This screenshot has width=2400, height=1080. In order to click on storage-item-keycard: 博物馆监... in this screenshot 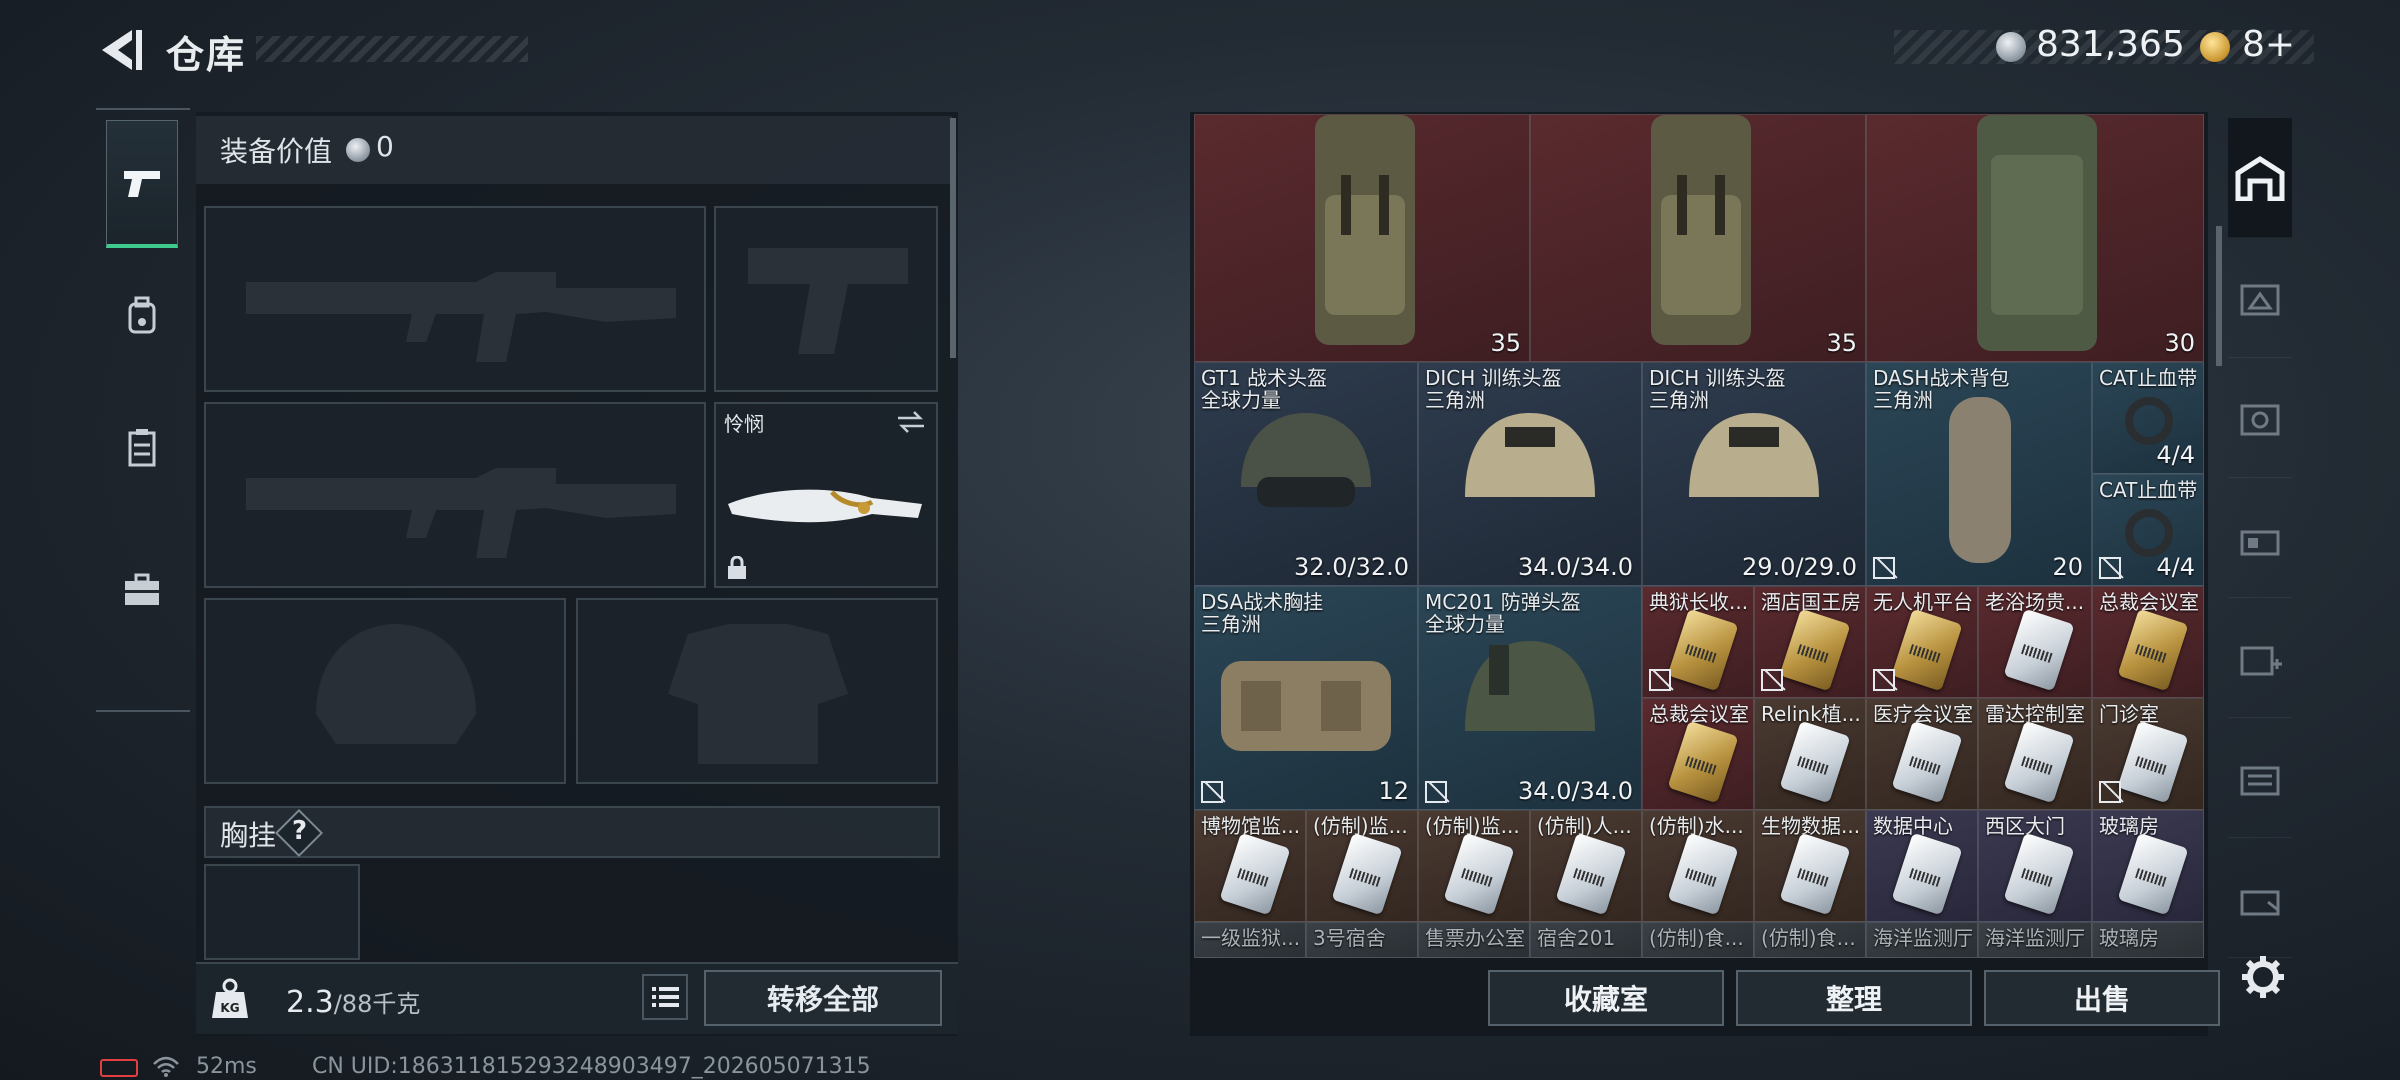, I will do `click(1250, 866)`.